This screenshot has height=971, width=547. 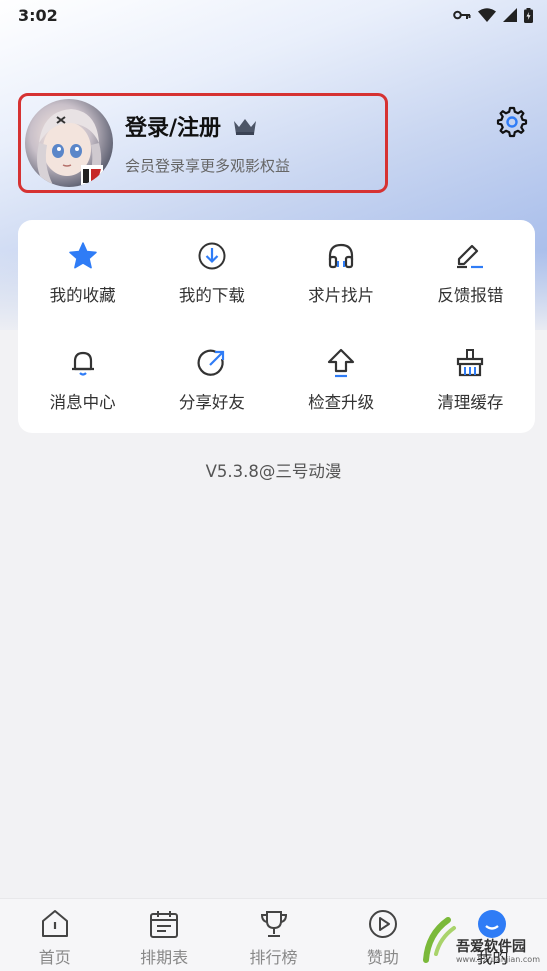 I want to click on status-bar: 3:02, so click(x=273, y=15).